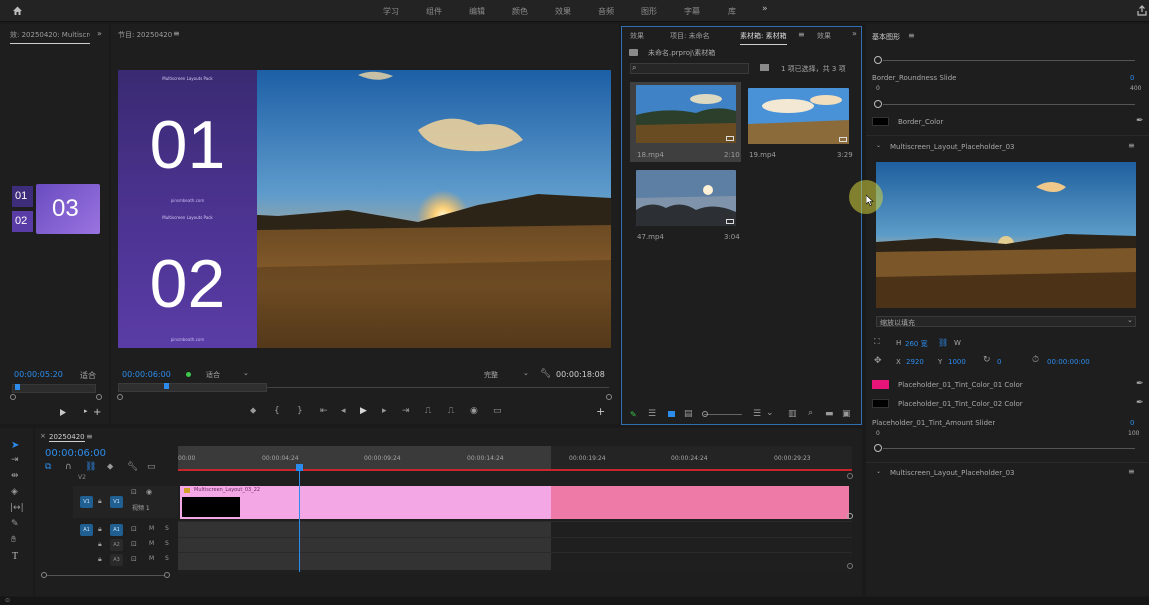 The image size is (1149, 605). Describe the element at coordinates (1140, 121) in the screenshot. I see `eyedropper-icon: ✒︎` at that location.